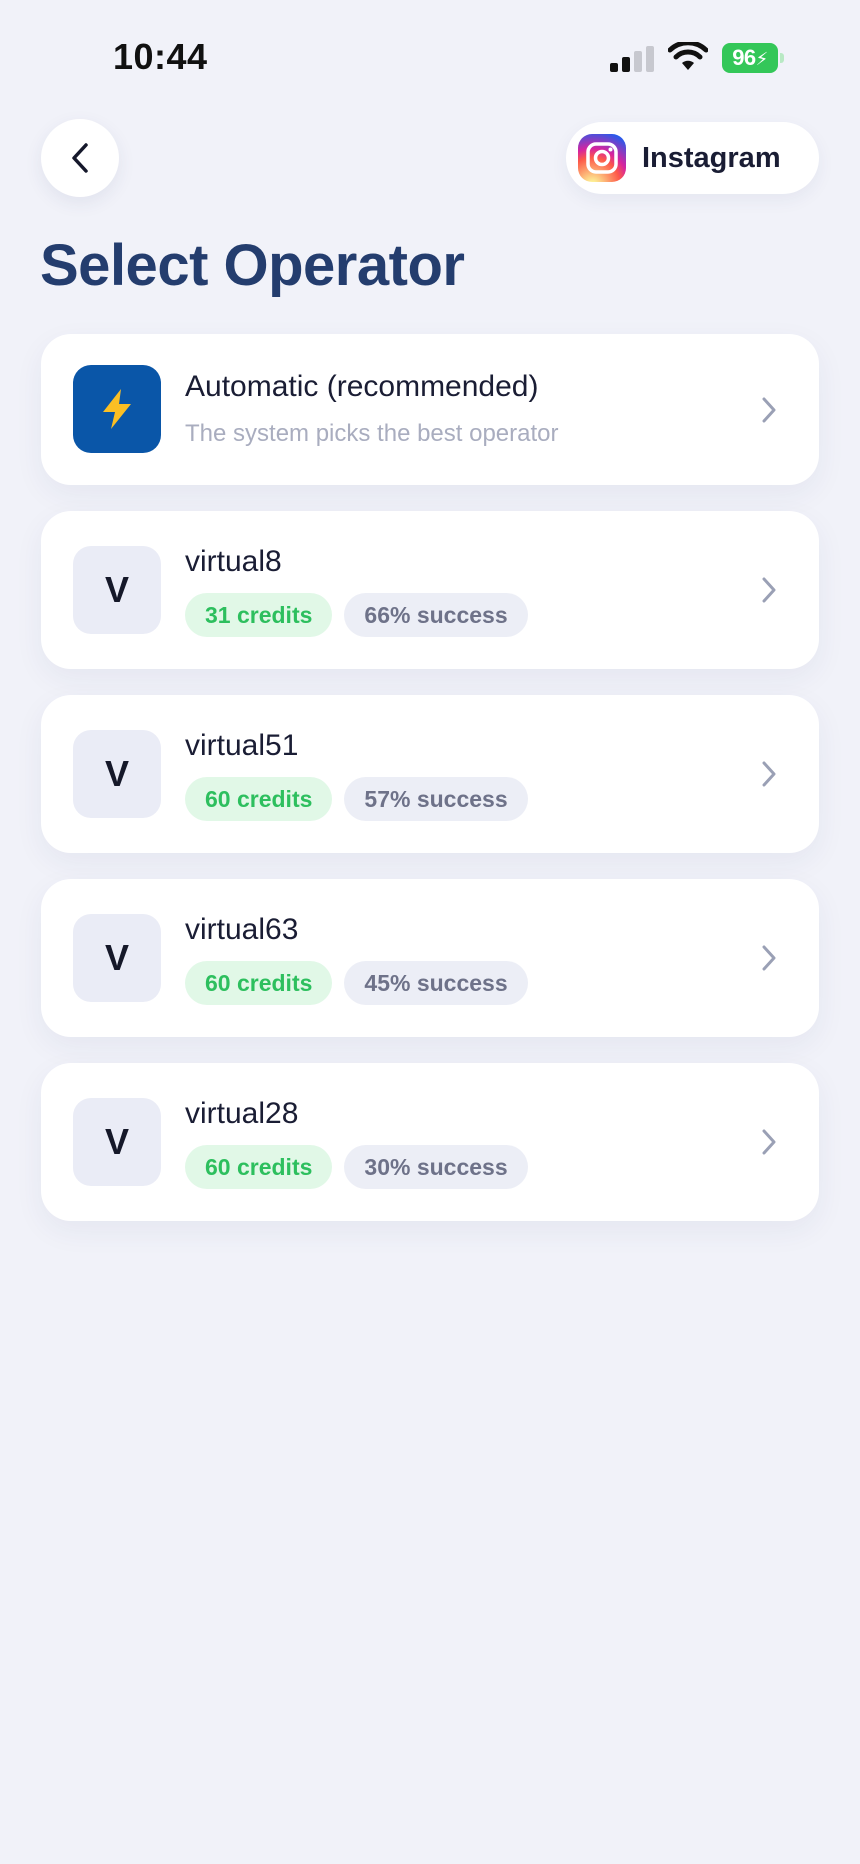 The height and width of the screenshot is (1864, 860). I want to click on operator-option: V virtual28 60 credits 30% success, so click(430, 1142).